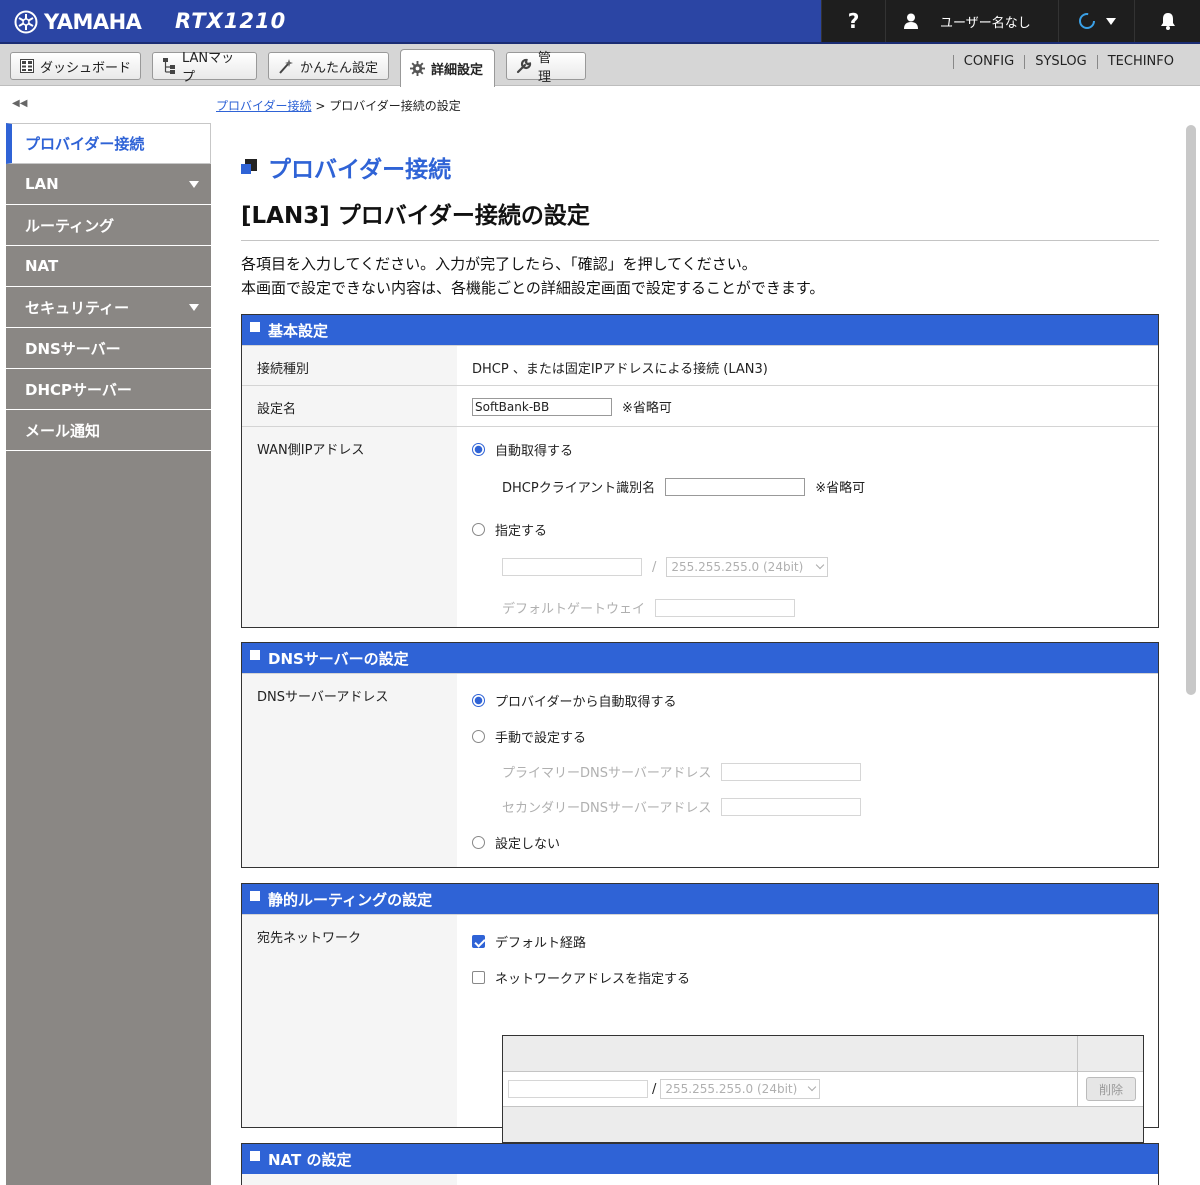  What do you see at coordinates (73, 348) in the screenshot?
I see `sidebar-item-label: DNSサーバー` at bounding box center [73, 348].